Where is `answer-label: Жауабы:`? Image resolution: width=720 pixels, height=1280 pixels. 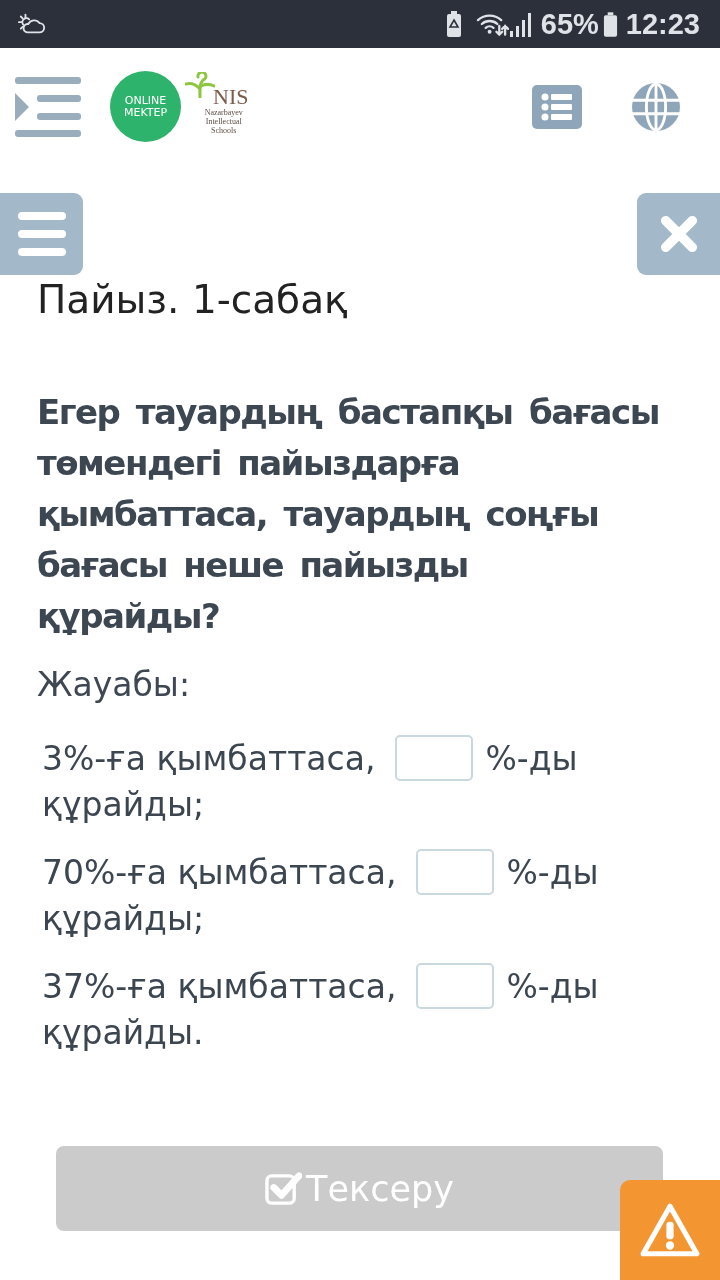 answer-label: Жауабы: is located at coordinates (114, 685).